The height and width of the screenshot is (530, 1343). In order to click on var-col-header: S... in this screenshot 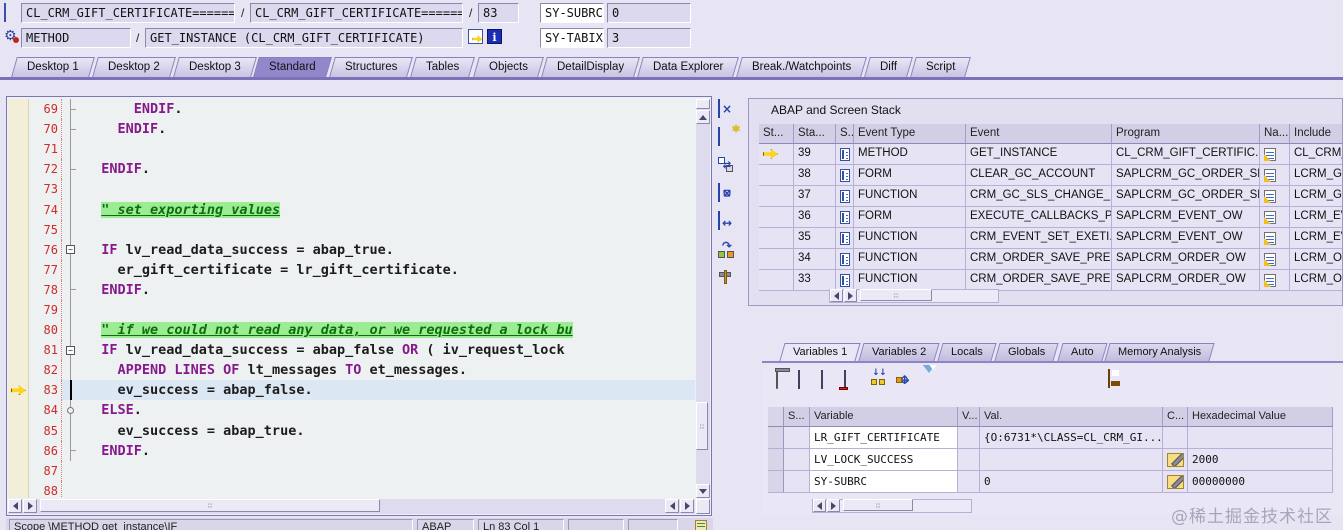, I will do `click(797, 417)`.